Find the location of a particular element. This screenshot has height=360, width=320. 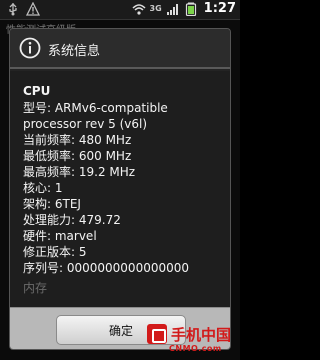

usb-icon is located at coordinates (13, 9).